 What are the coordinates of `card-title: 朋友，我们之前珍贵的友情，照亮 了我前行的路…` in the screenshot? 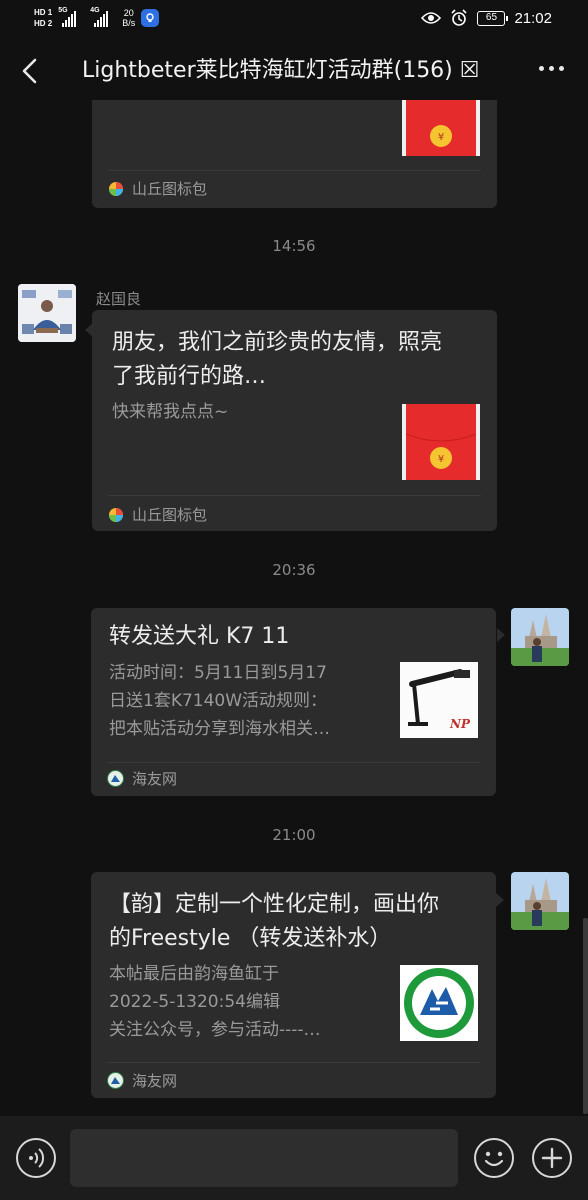 It's located at (297, 360).